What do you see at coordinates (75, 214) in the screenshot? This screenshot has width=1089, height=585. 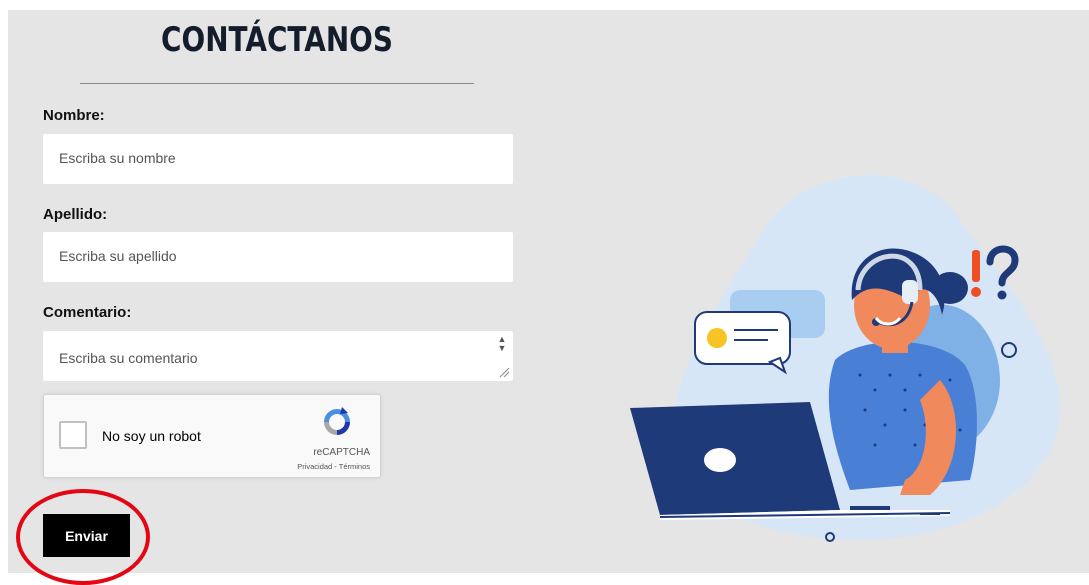 I see `last-name-label: Apellido:` at bounding box center [75, 214].